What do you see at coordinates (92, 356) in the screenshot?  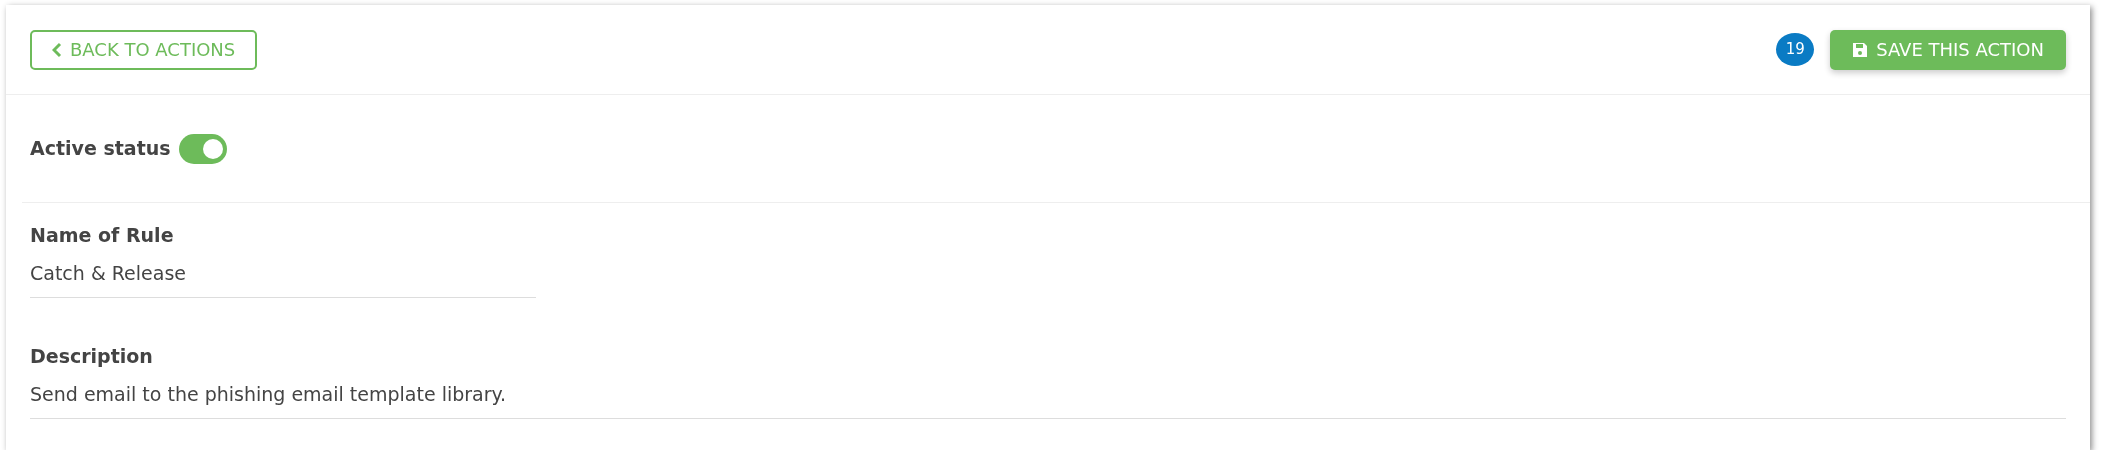 I see `field-label: Description` at bounding box center [92, 356].